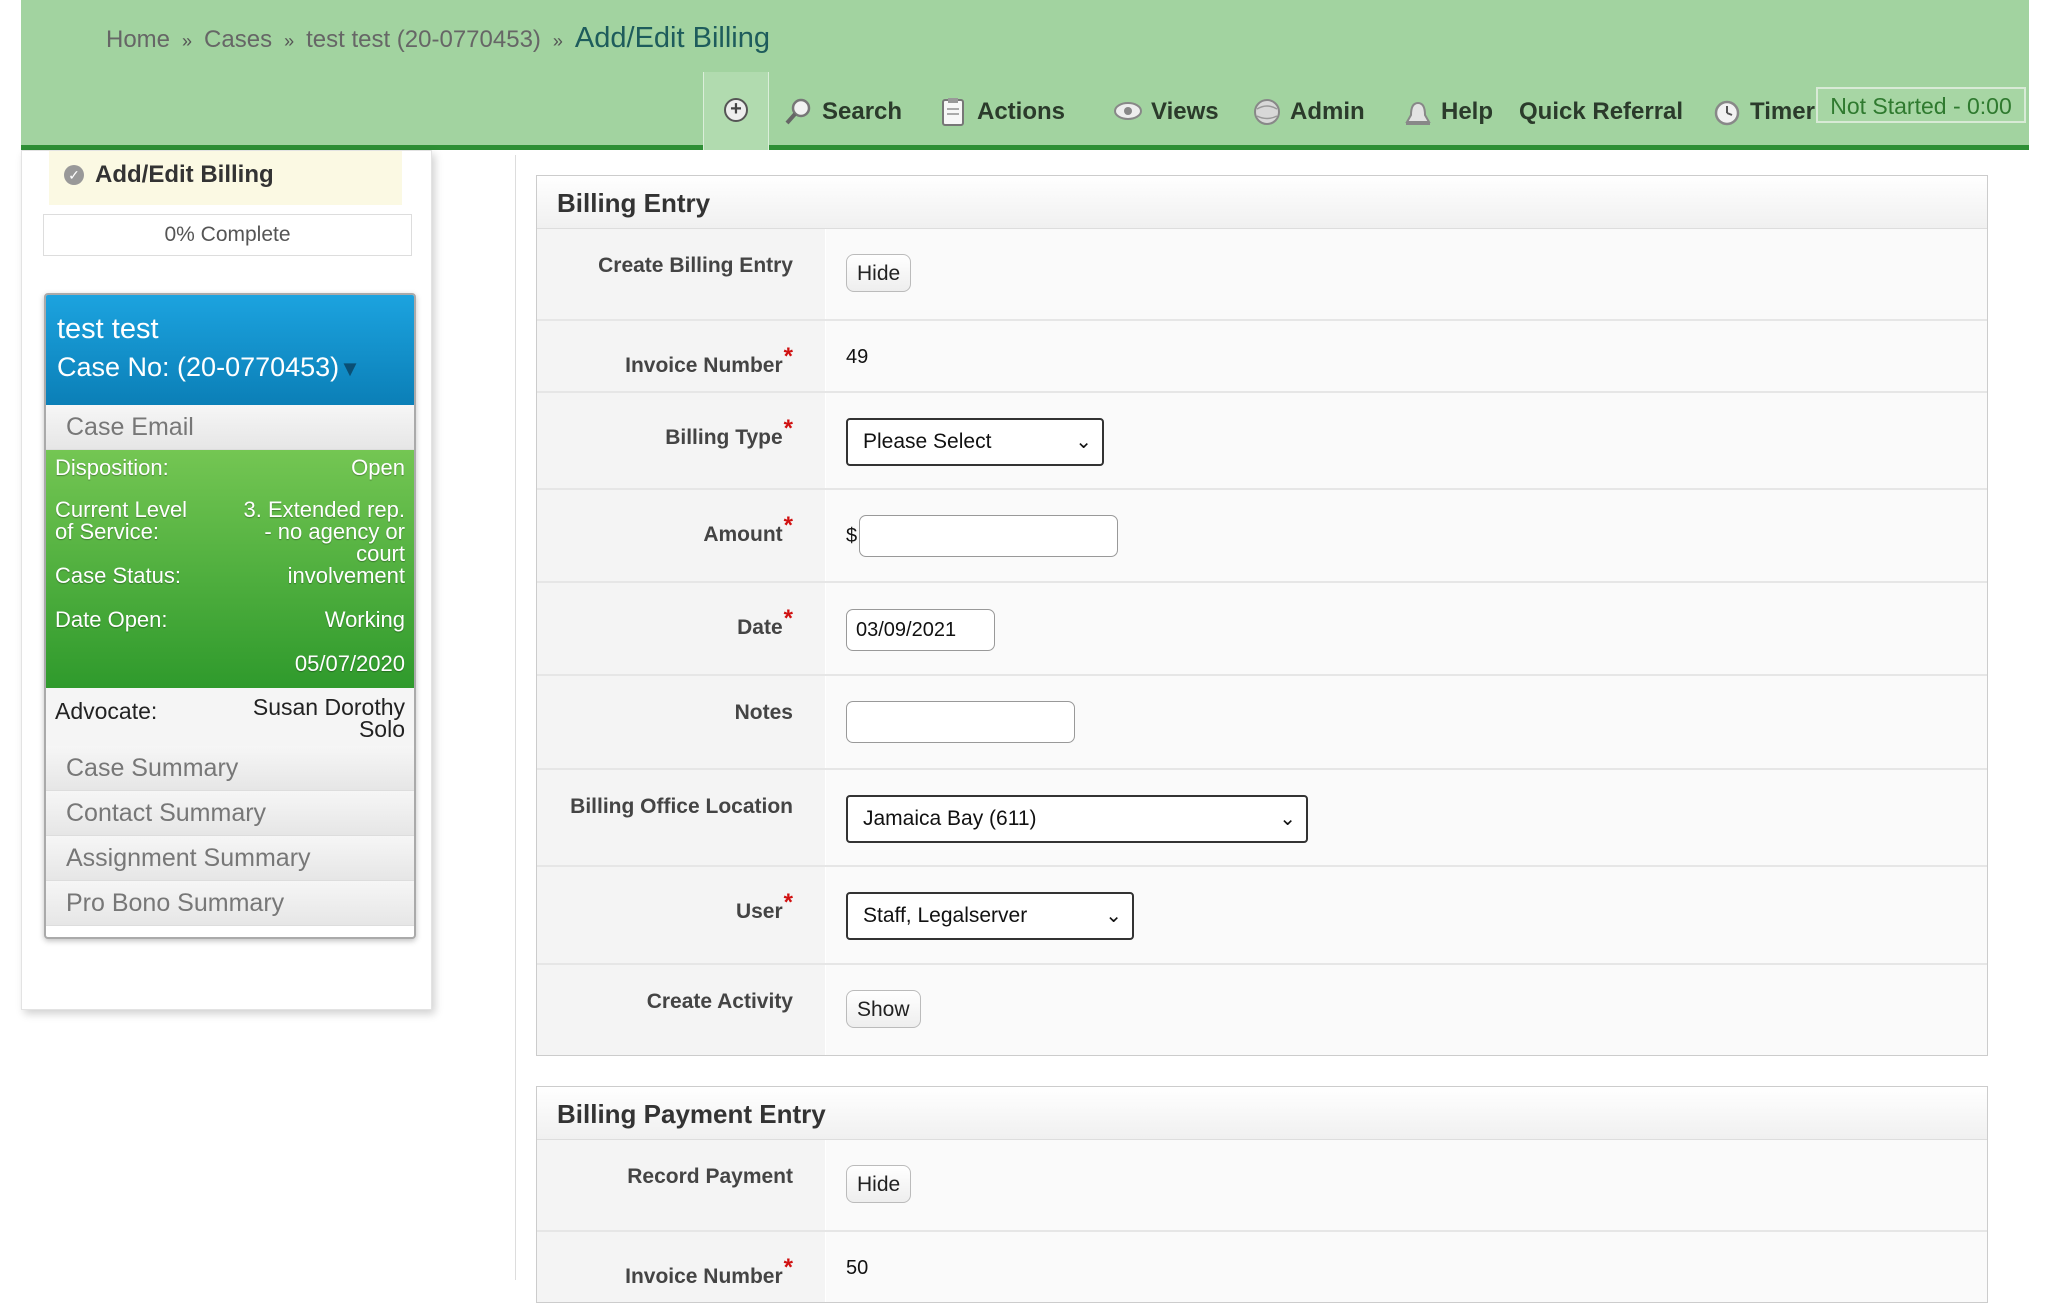  I want to click on pro-bono-summary-link: Pro Bono Summary, so click(230, 903).